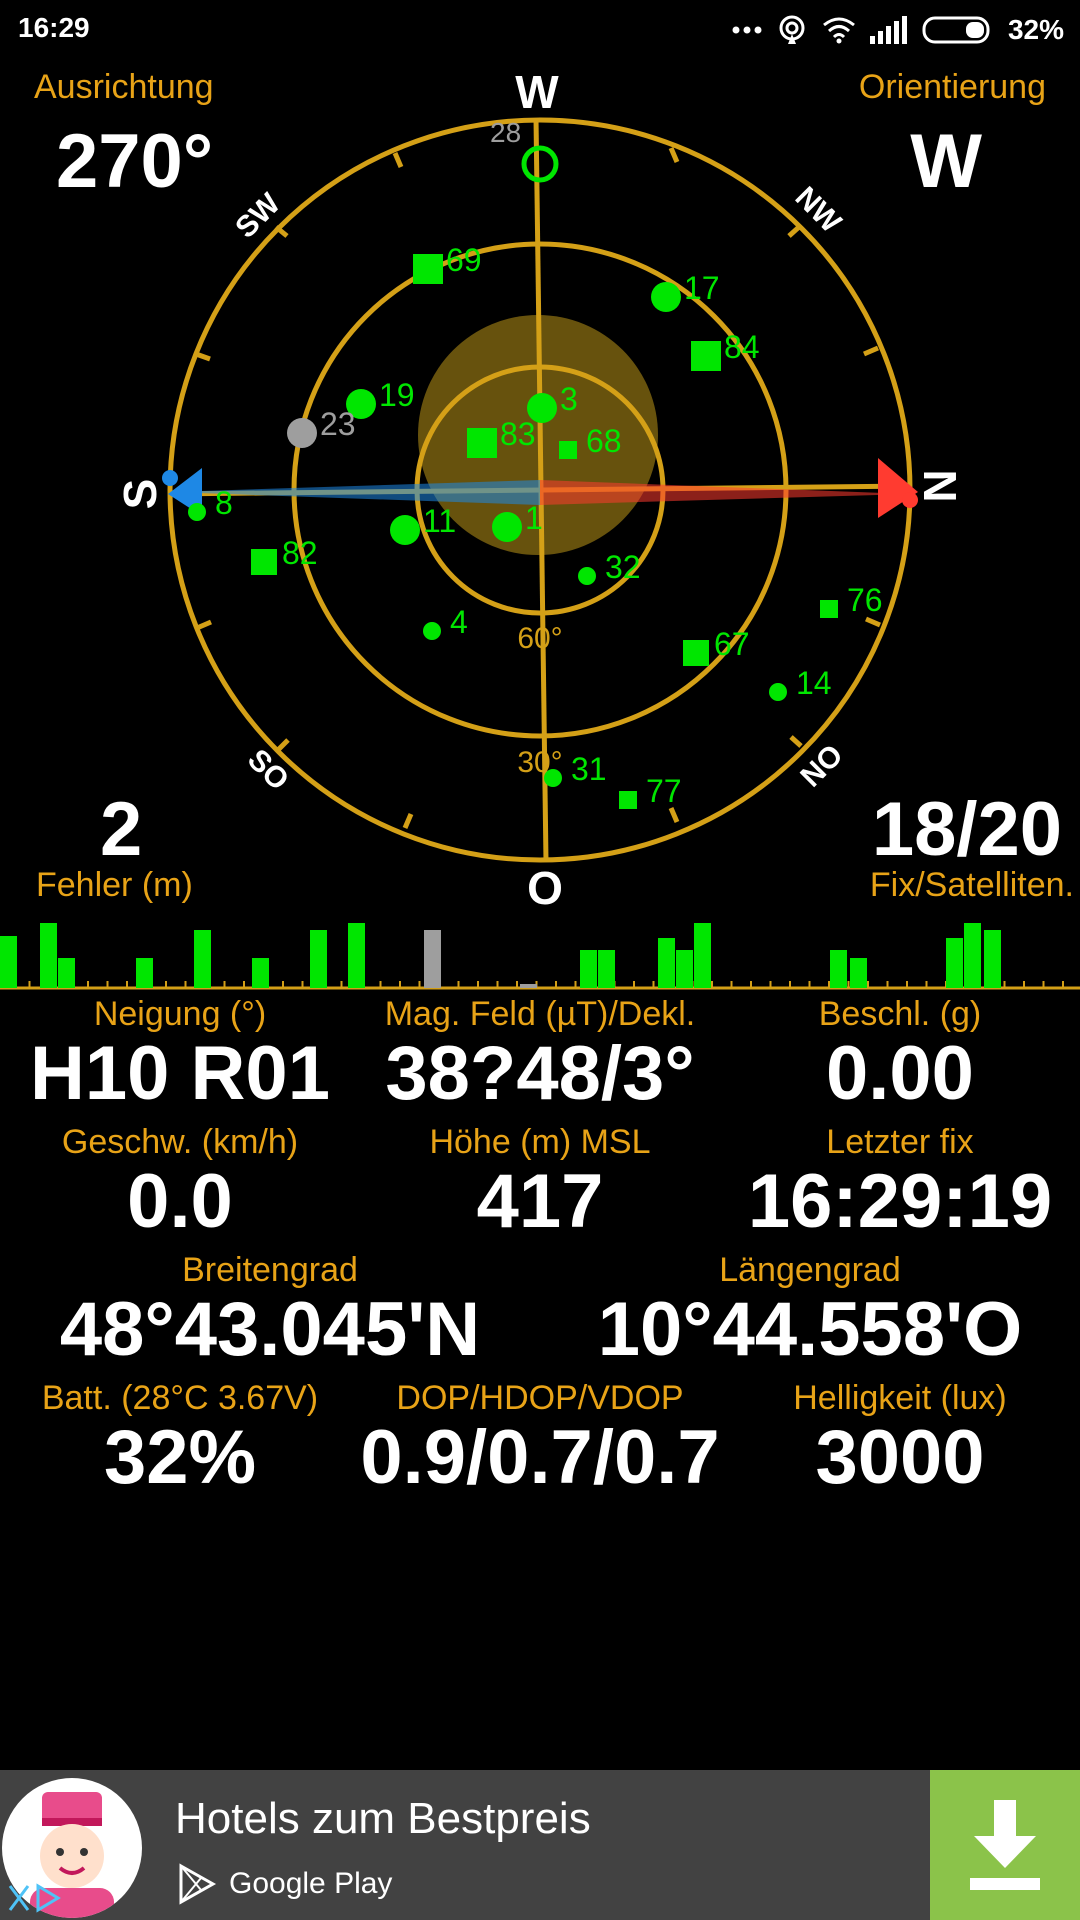 The width and height of the screenshot is (1080, 1920). Describe the element at coordinates (180, 1142) in the screenshot. I see `geschw-label: Geschw. (km/h)` at that location.